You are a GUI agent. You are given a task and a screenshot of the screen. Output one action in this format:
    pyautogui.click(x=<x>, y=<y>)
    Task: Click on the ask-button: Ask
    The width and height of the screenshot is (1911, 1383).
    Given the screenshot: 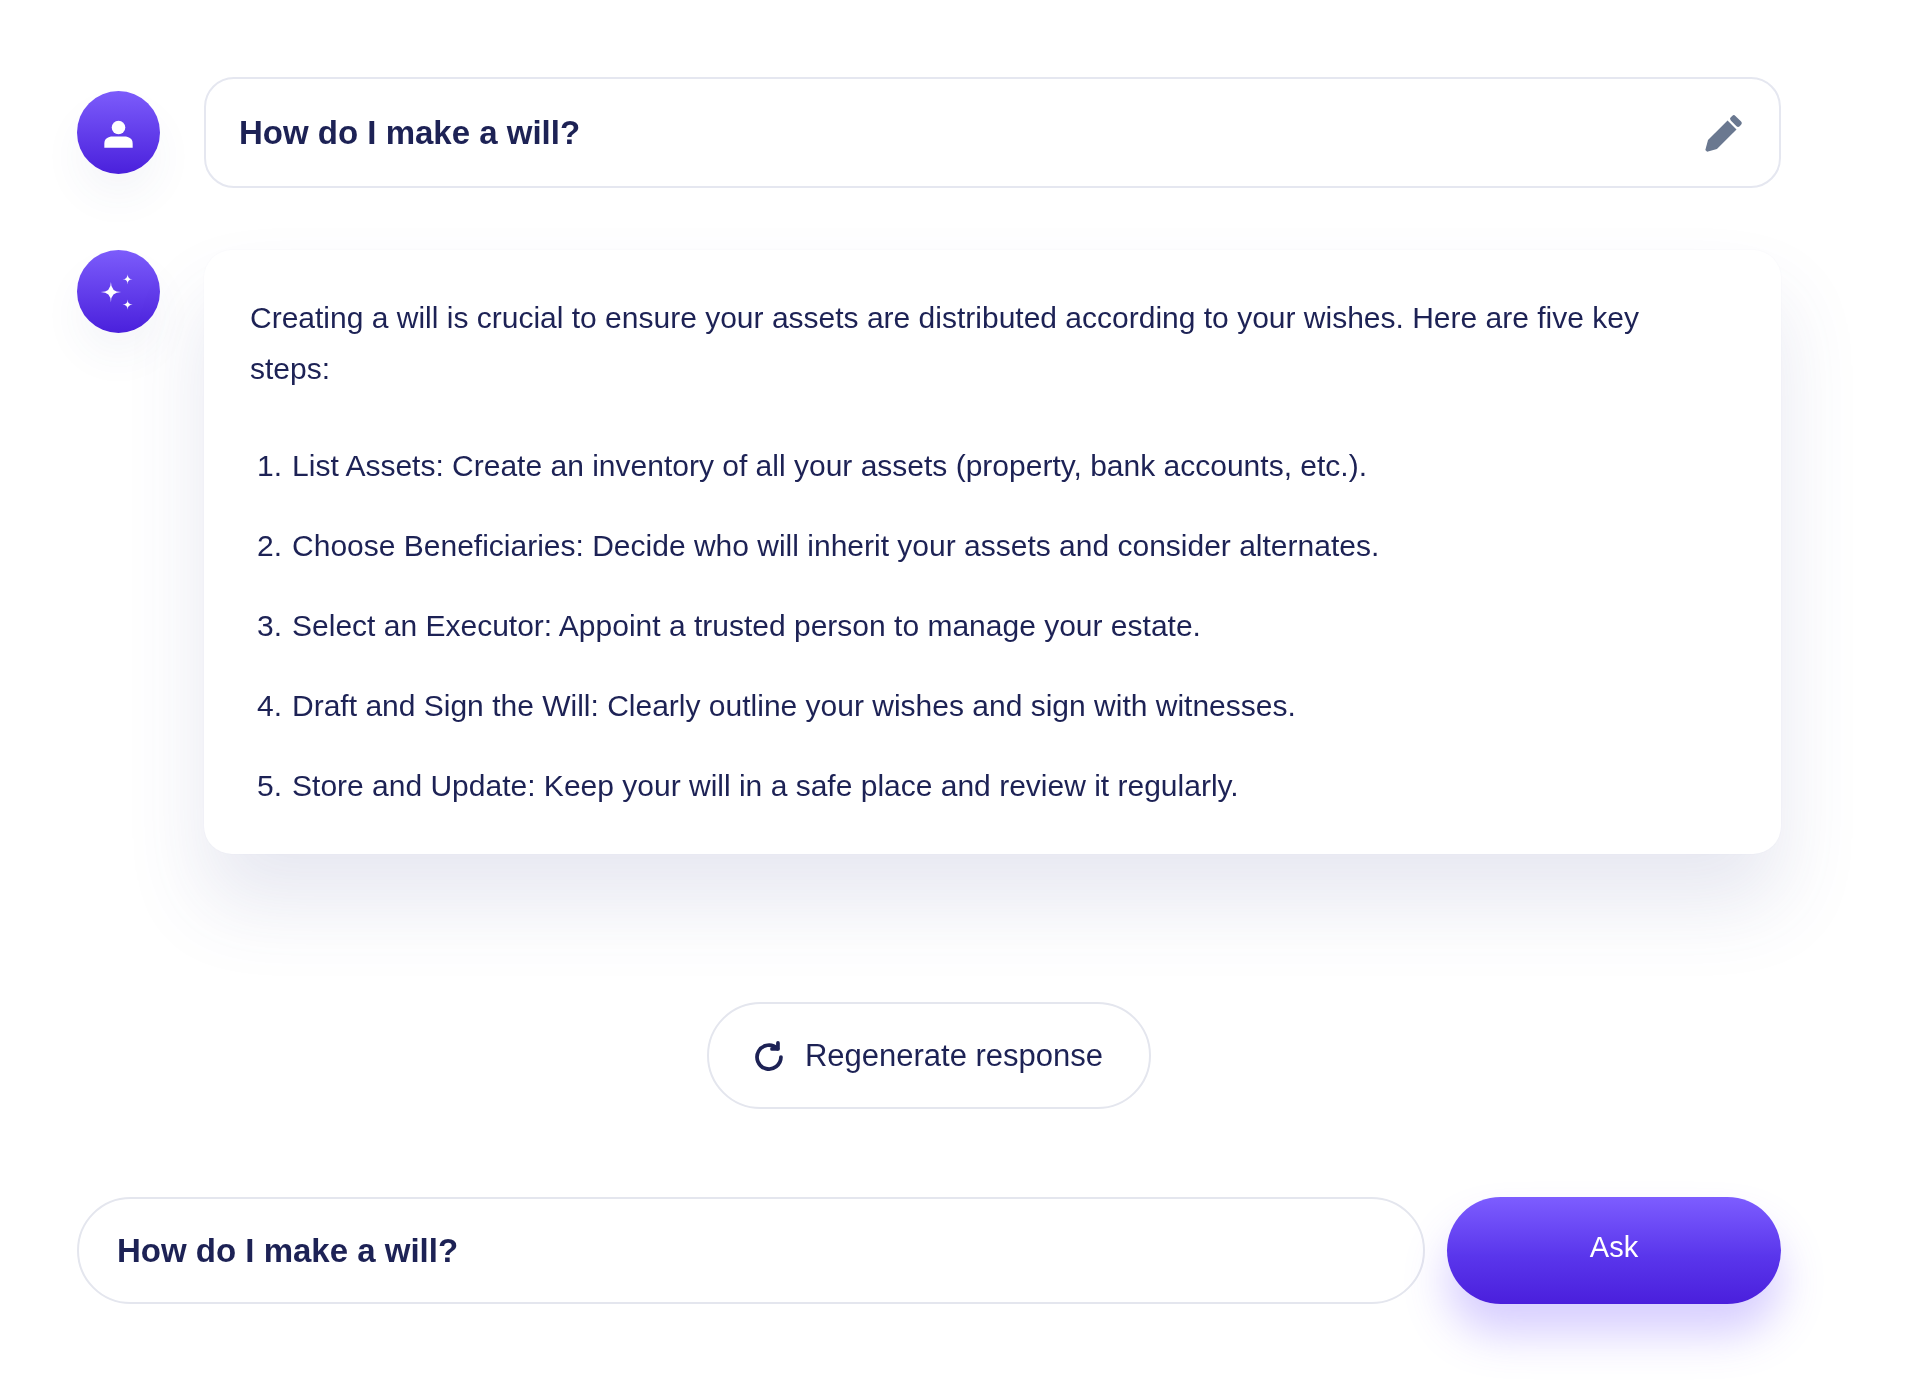 What is the action you would take?
    pyautogui.click(x=1614, y=1250)
    